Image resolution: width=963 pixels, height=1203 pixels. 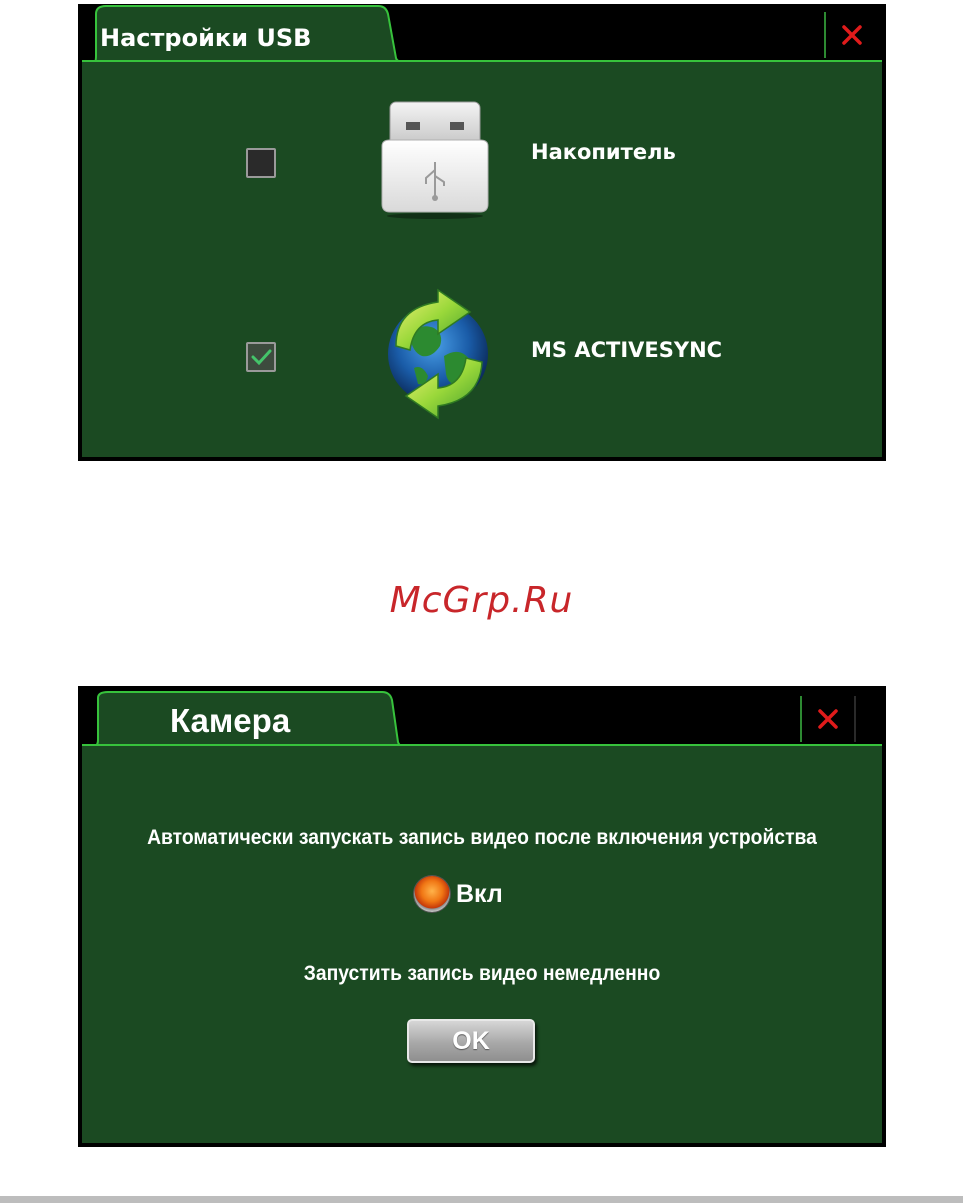 I want to click on activesync-label: MS ACTIVESYNC, so click(x=627, y=350).